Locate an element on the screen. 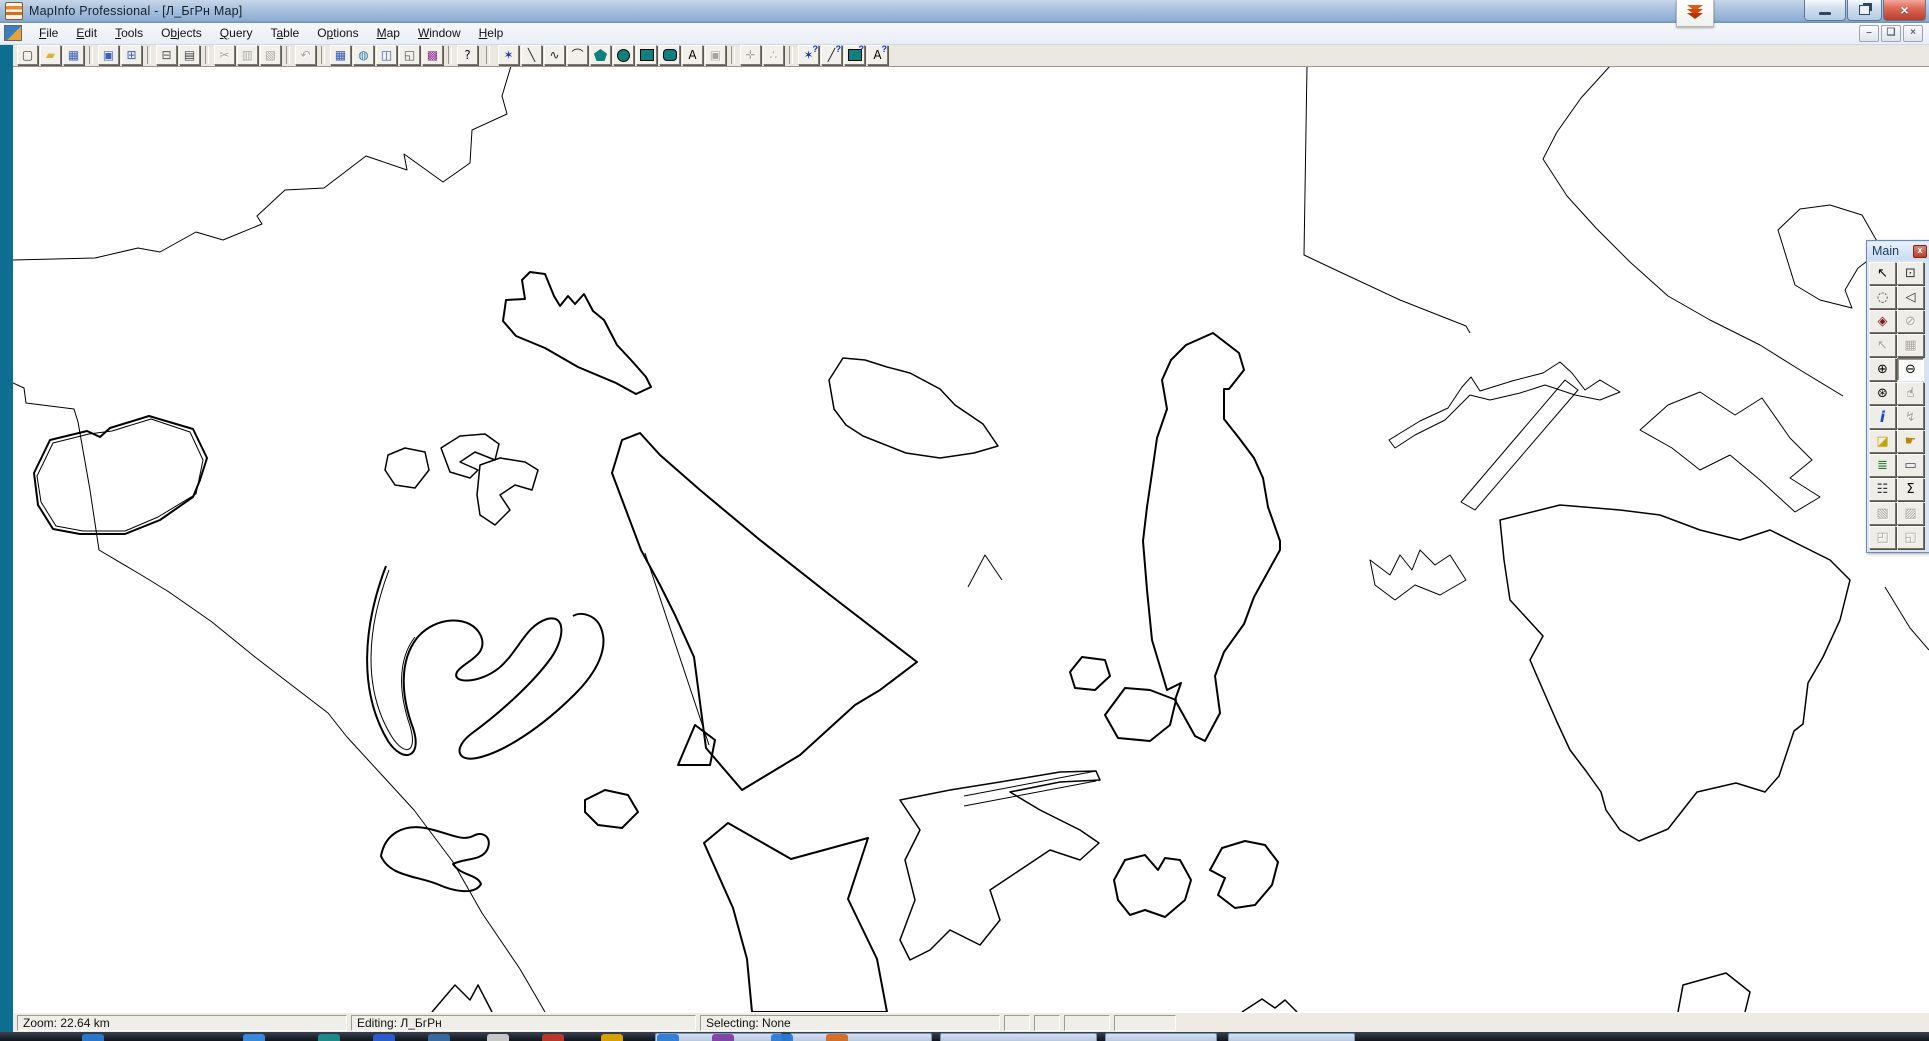  boundary-select-button: ◈ is located at coordinates (1882, 321).